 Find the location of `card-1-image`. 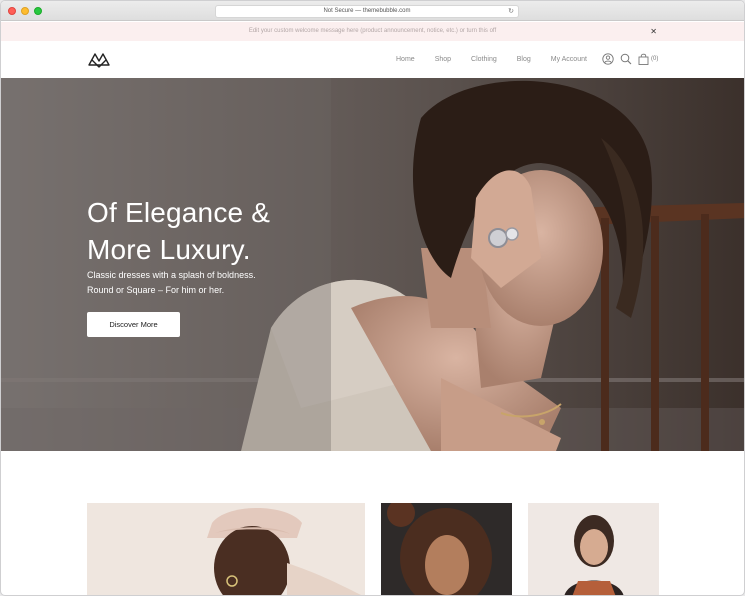

card-1-image is located at coordinates (226, 549).